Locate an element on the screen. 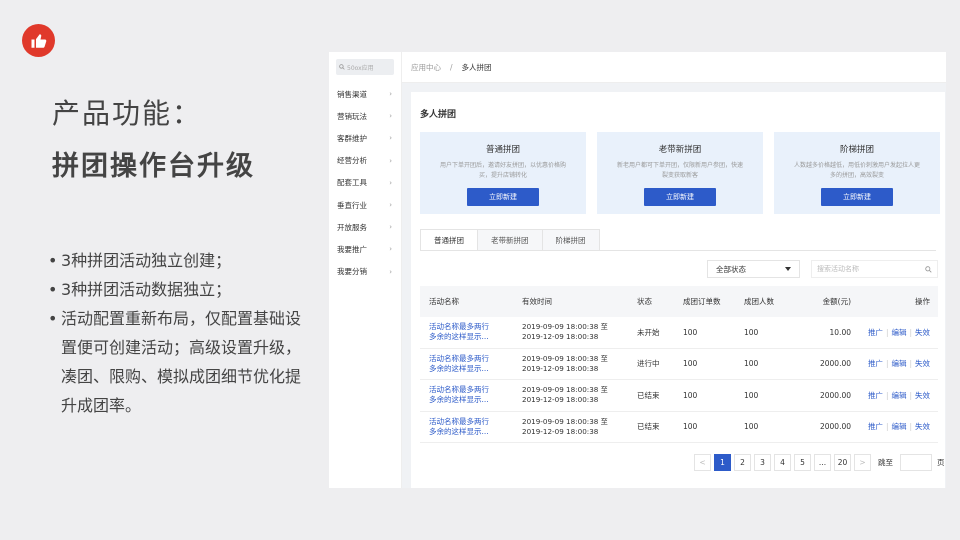 The width and height of the screenshot is (960, 540). page-button: 4 is located at coordinates (782, 462).